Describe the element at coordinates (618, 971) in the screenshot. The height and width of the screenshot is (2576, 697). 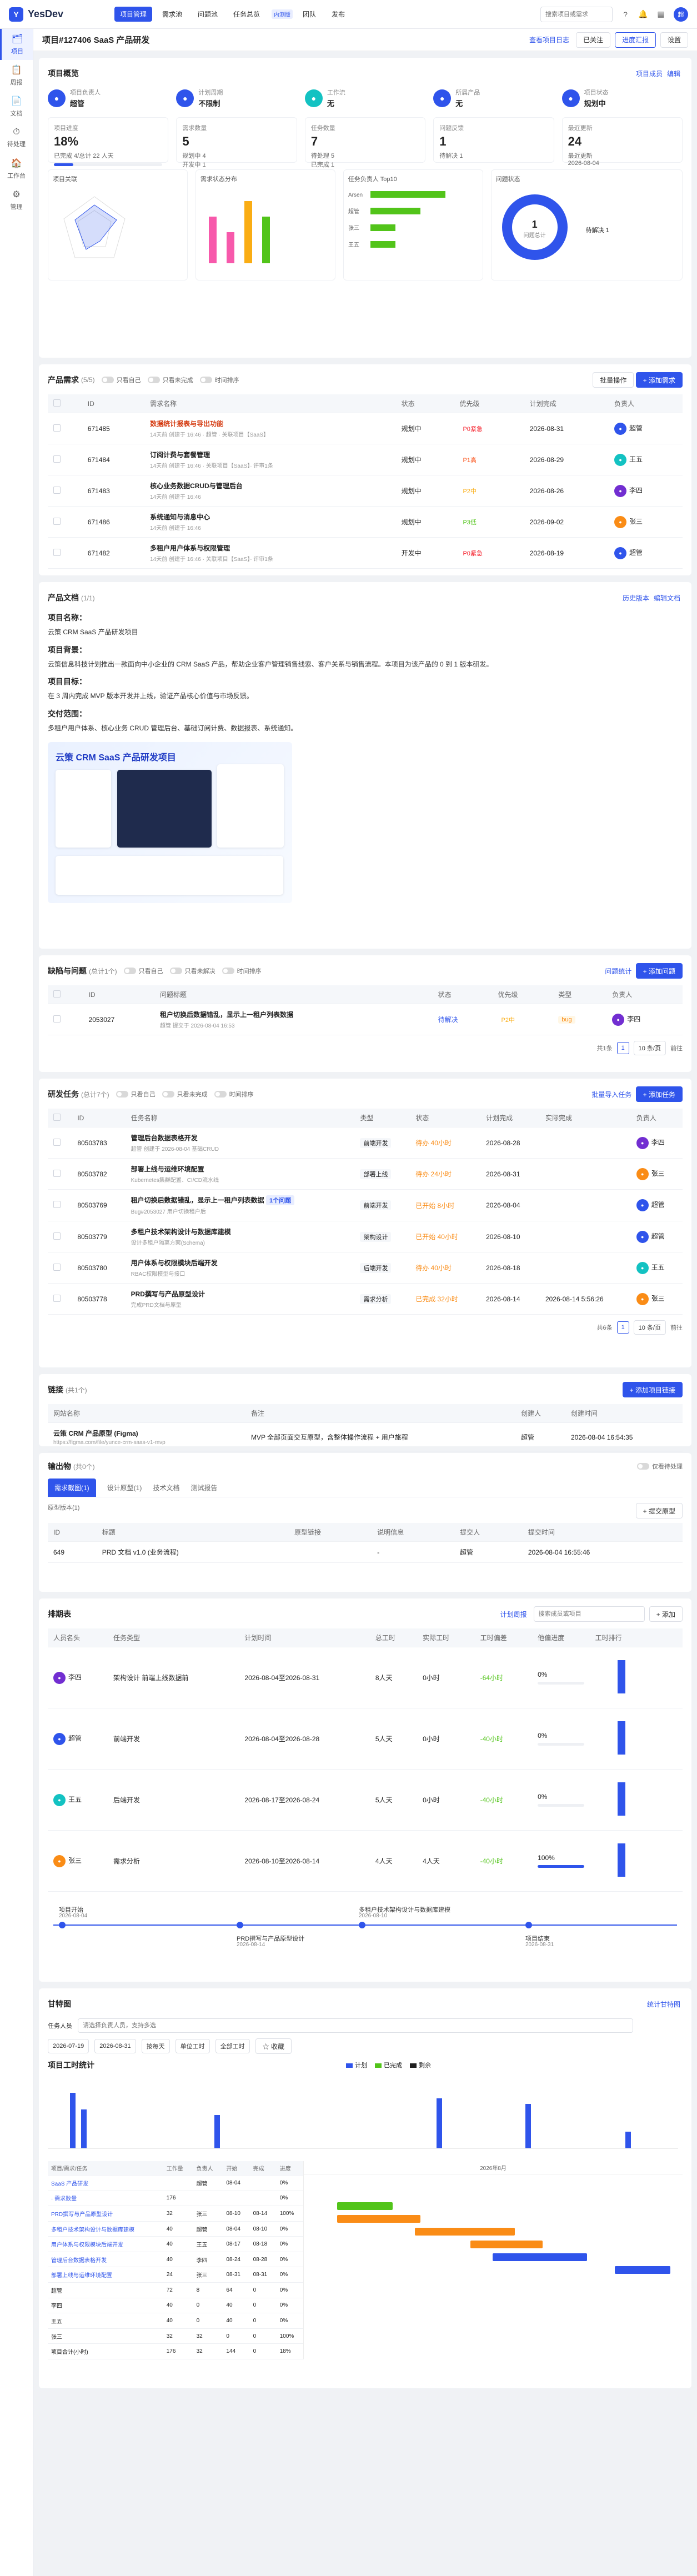
I see `issue-stats-button: 问题统计` at that location.